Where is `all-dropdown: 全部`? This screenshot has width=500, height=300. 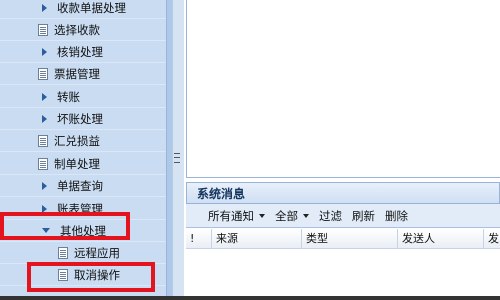
all-dropdown: 全部 is located at coordinates (292, 216).